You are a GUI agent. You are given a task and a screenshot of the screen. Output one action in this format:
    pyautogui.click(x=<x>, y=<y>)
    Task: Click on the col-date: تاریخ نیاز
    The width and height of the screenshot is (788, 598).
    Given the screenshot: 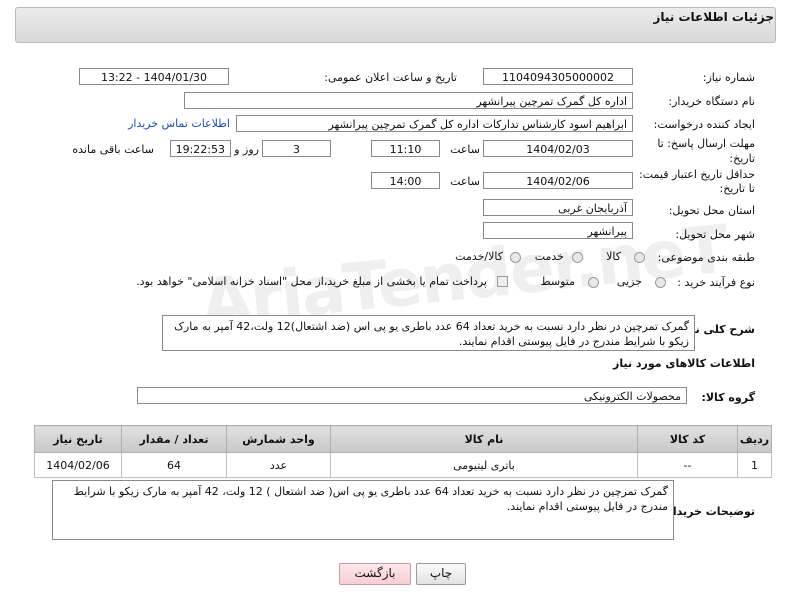 What is the action you would take?
    pyautogui.click(x=78, y=439)
    